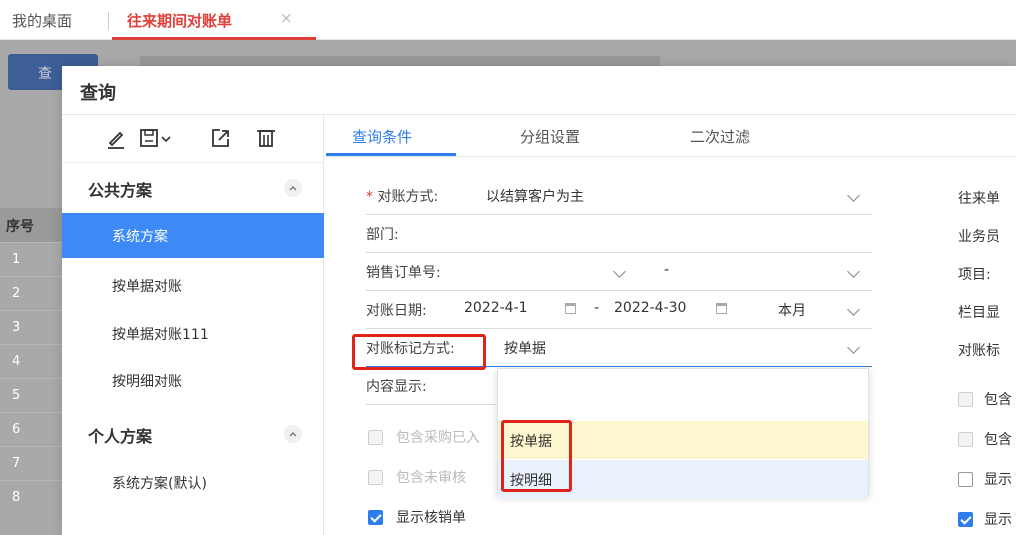  What do you see at coordinates (369, 197) in the screenshot?
I see `required-marker: *` at bounding box center [369, 197].